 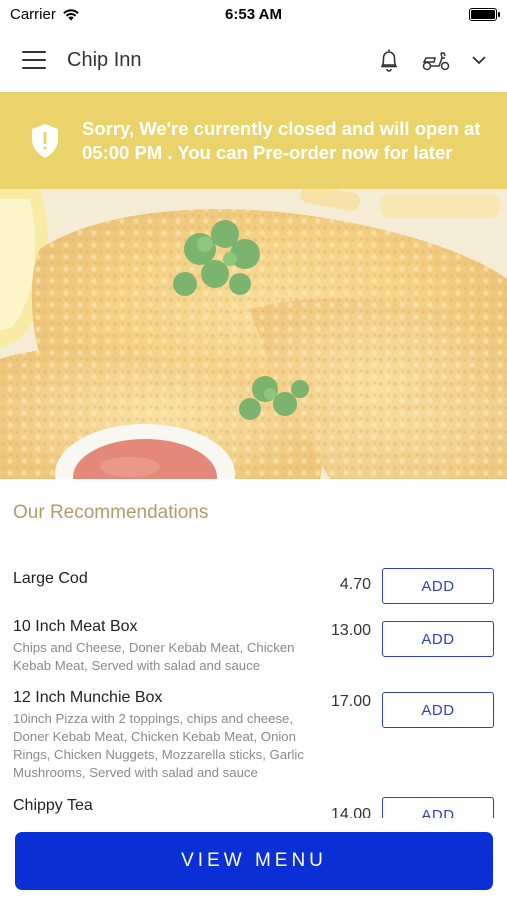 I want to click on scooter-icon, so click(x=436, y=60).